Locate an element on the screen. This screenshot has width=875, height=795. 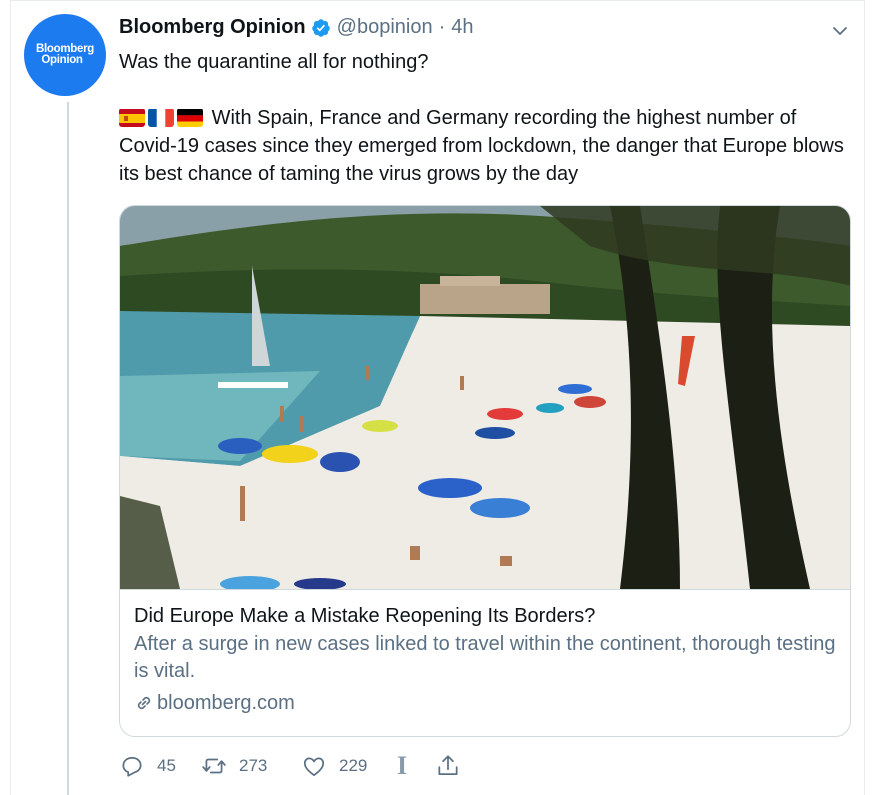
tweet-actions: 45 273 229 I is located at coordinates (297, 766).